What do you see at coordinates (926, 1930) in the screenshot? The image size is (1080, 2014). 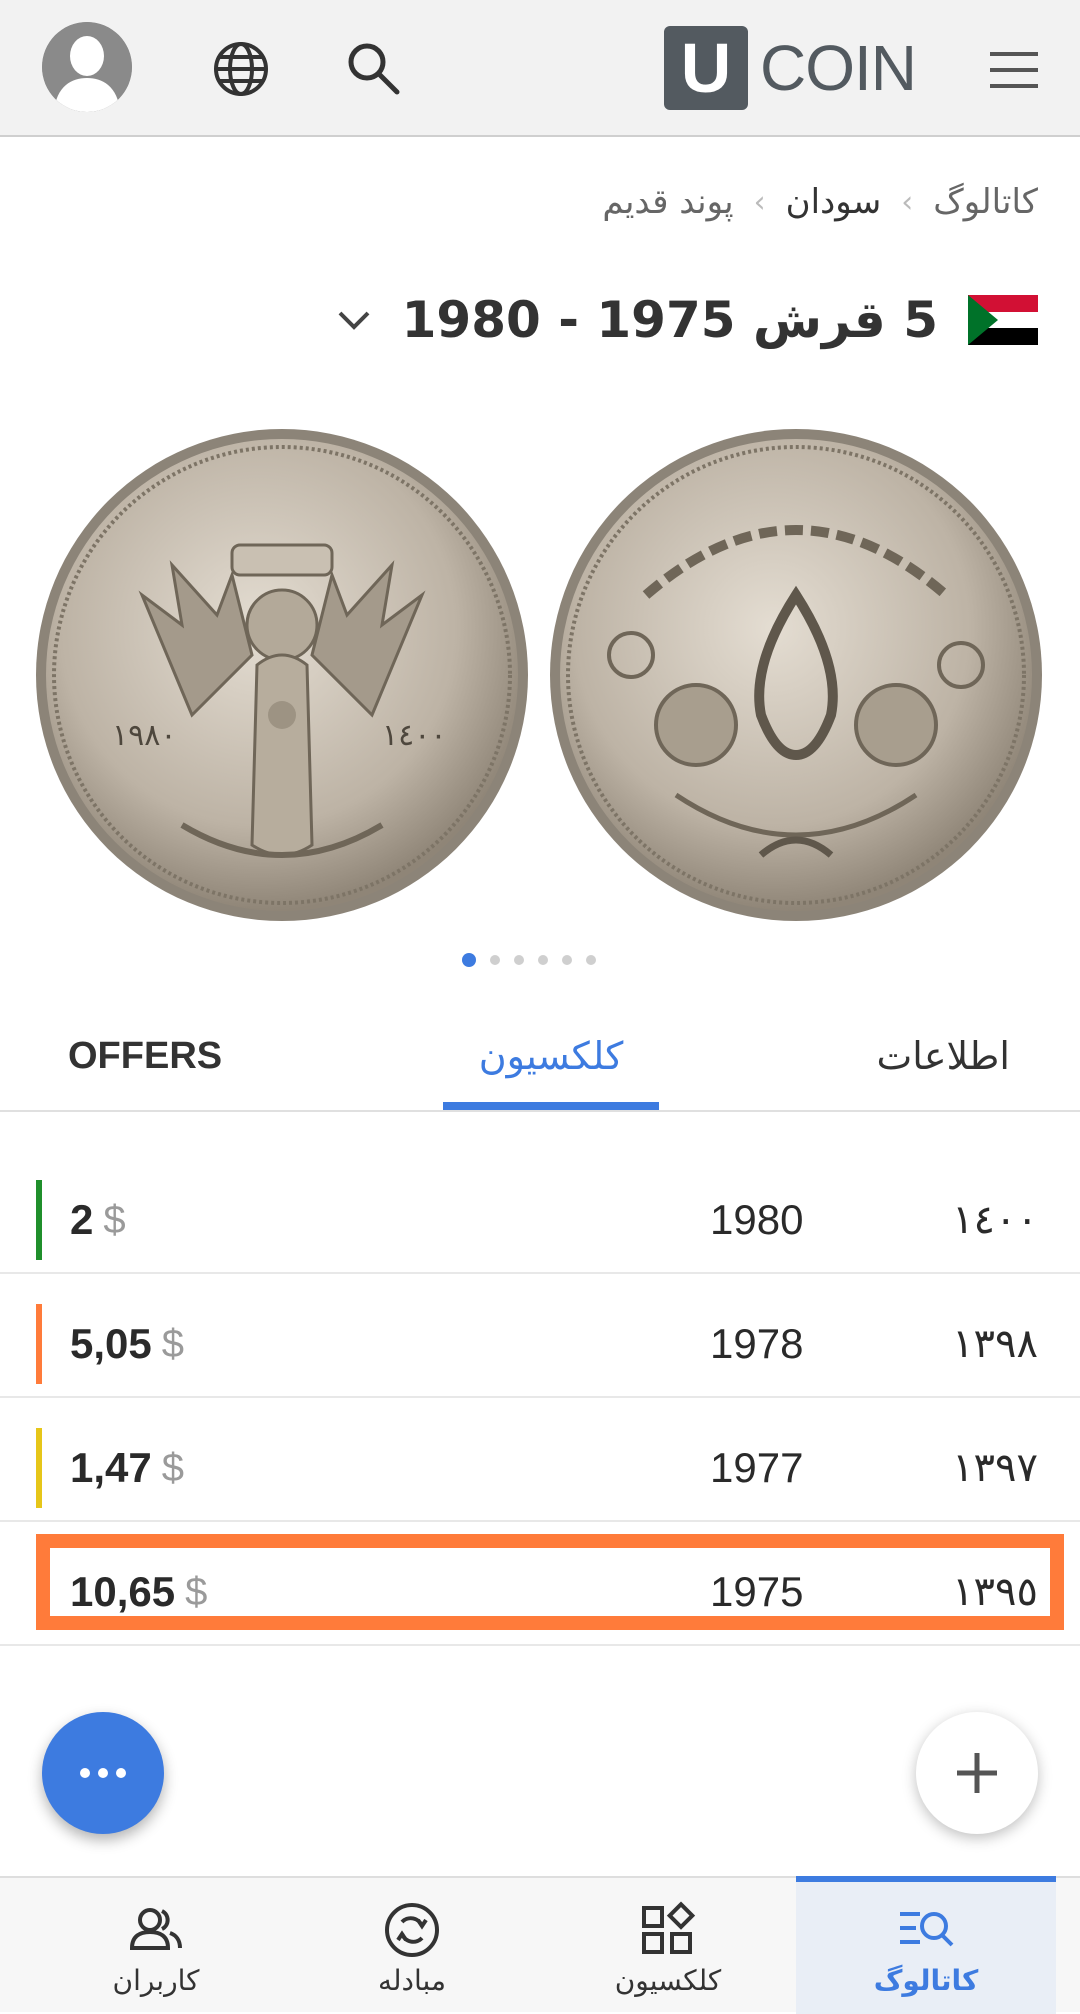 I see `catalog-search-icon` at bounding box center [926, 1930].